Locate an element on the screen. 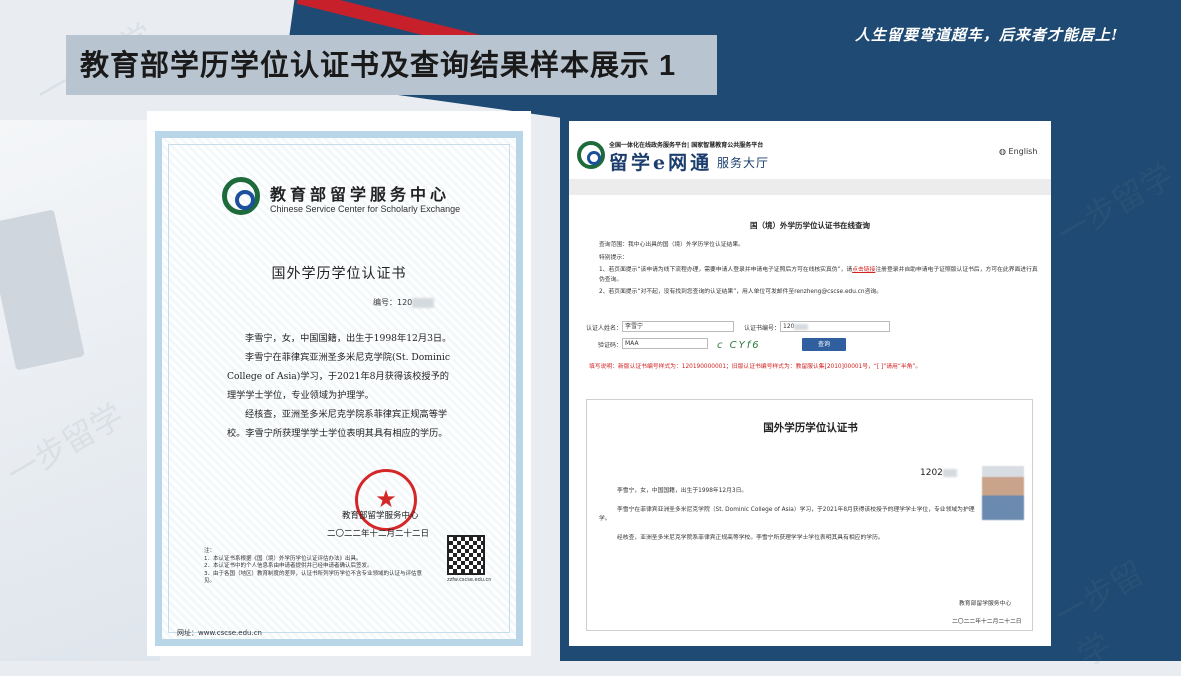 The image size is (1181, 676). clipboard-photo-background is located at coordinates (80, 390).